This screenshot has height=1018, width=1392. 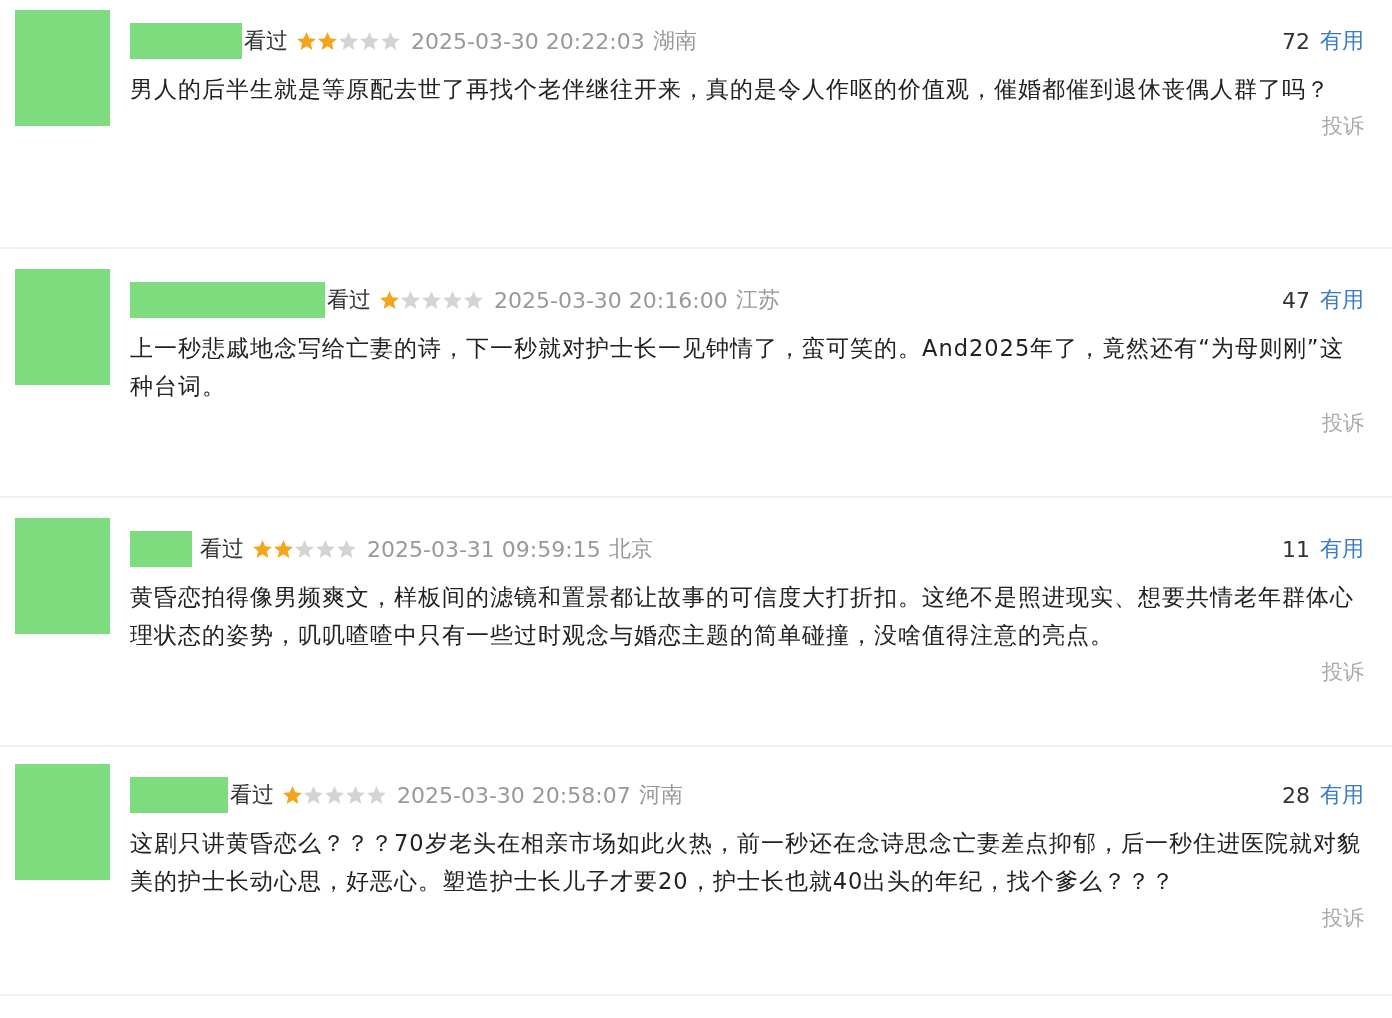 I want to click on vote-count: 28, so click(x=1296, y=795).